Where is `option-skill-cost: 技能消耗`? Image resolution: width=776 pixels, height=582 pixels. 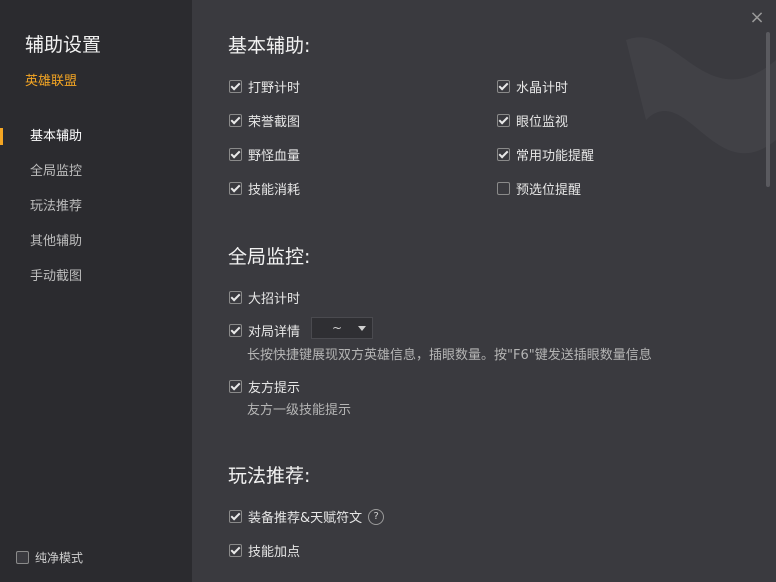
option-skill-cost: 技能消耗 is located at coordinates (264, 188).